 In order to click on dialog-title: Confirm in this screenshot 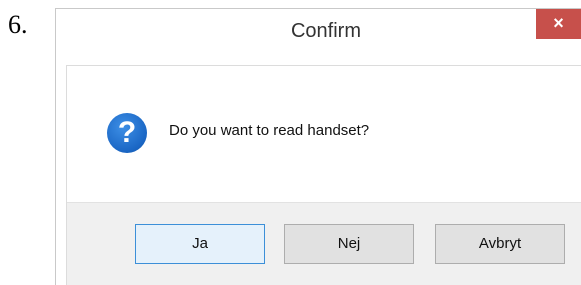, I will do `click(325, 31)`.